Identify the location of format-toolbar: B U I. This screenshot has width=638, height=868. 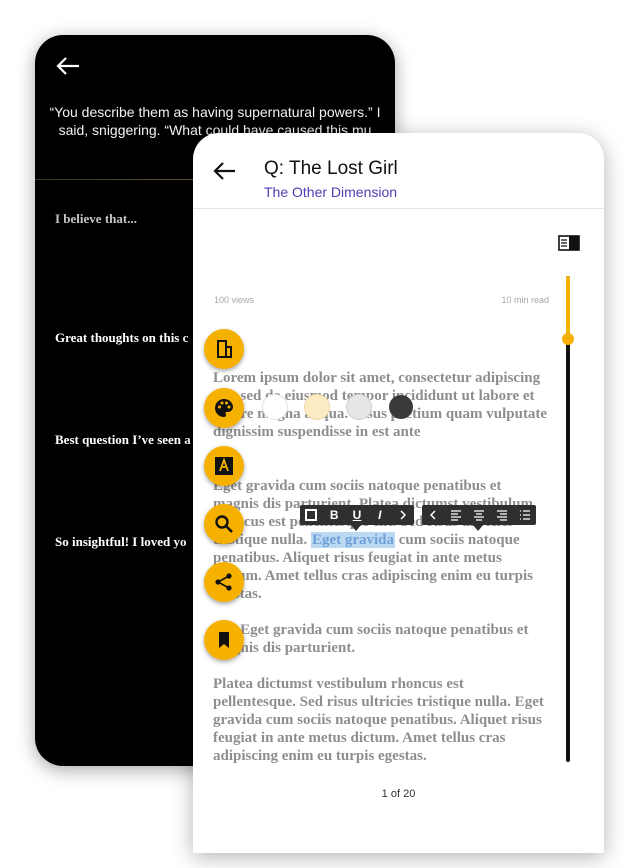
(357, 515).